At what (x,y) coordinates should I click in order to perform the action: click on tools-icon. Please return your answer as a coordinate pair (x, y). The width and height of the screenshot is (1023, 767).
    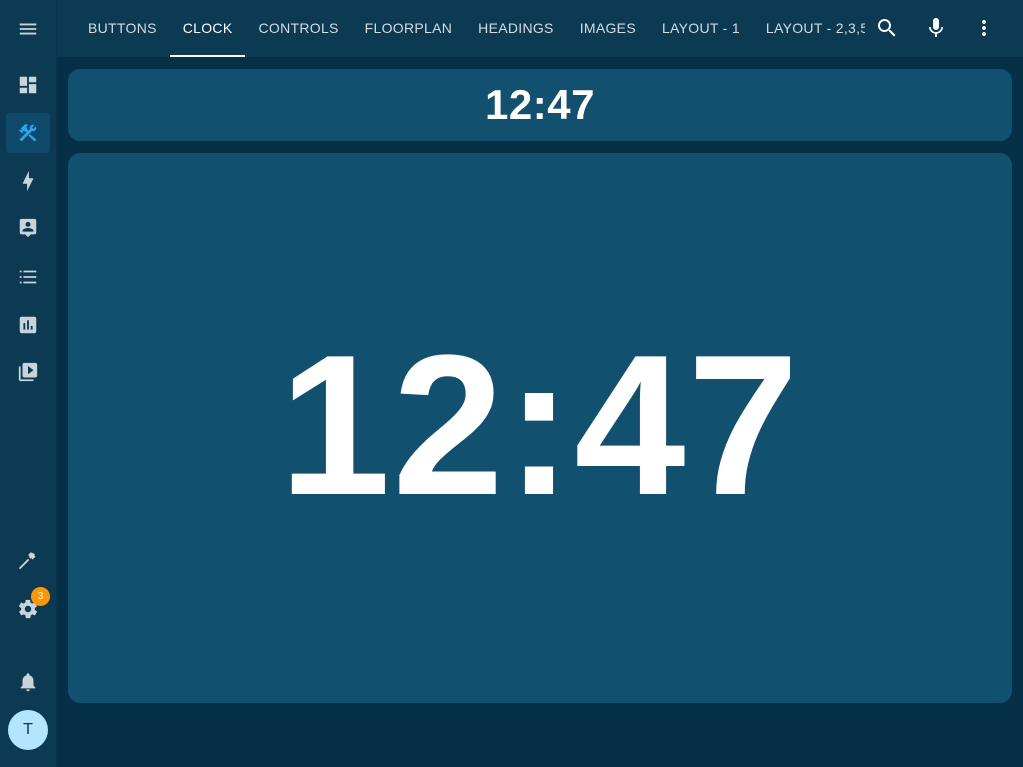
    Looking at the image, I should click on (27, 133).